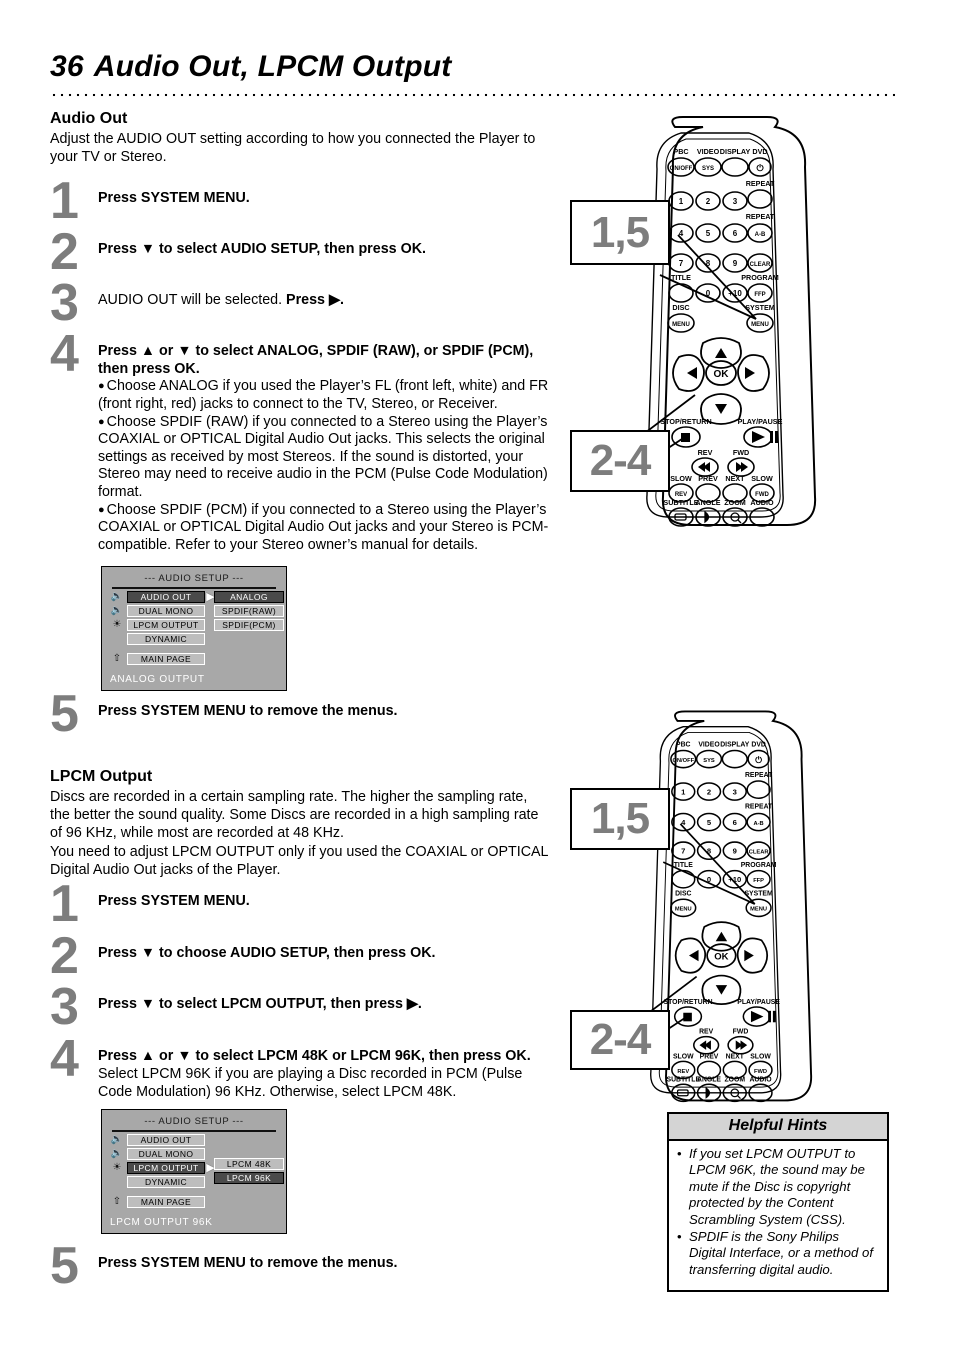 Image resolution: width=954 pixels, height=1351 pixels. Describe the element at coordinates (681, 169) in the screenshot. I see `btn-sub-onoff: ON/OFF` at that location.